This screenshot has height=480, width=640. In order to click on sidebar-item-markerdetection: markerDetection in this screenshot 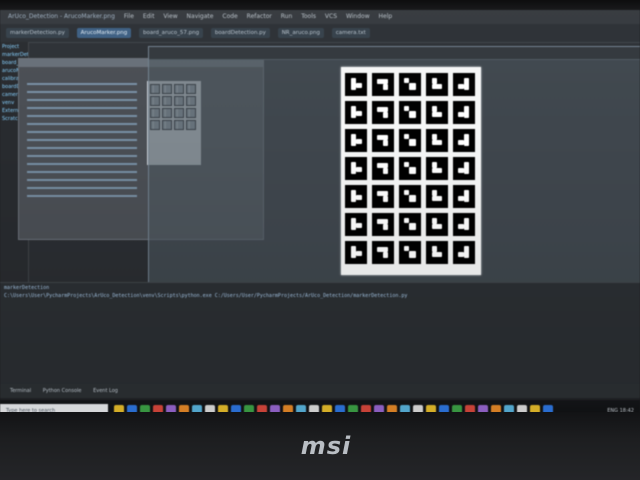, I will do `click(14, 54)`.